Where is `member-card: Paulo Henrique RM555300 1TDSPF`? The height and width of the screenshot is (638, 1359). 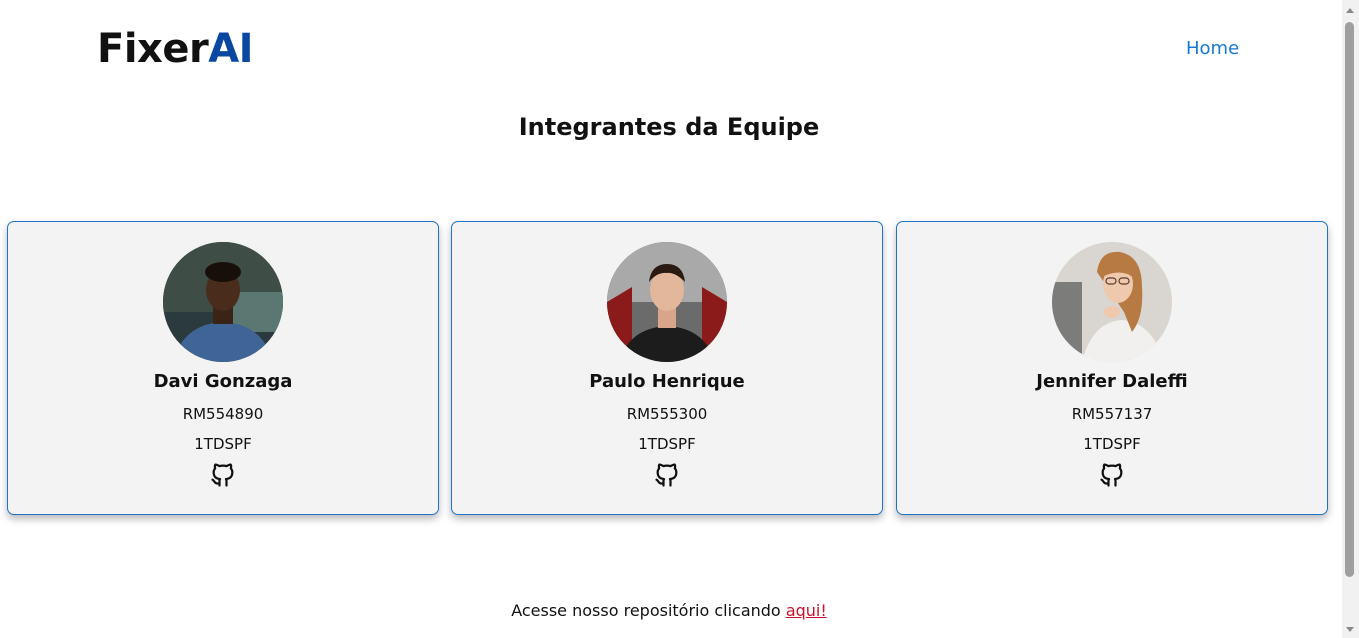
member-card: Paulo Henrique RM555300 1TDSPF is located at coordinates (667, 368).